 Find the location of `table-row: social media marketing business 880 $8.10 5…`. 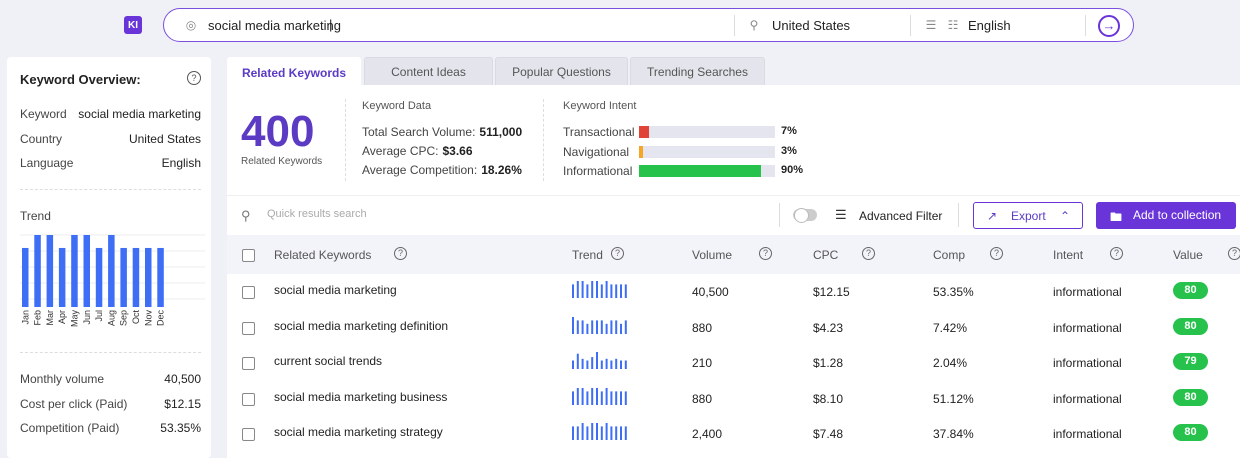

table-row: social media marketing business 880 $8.10 5… is located at coordinates (733, 398).